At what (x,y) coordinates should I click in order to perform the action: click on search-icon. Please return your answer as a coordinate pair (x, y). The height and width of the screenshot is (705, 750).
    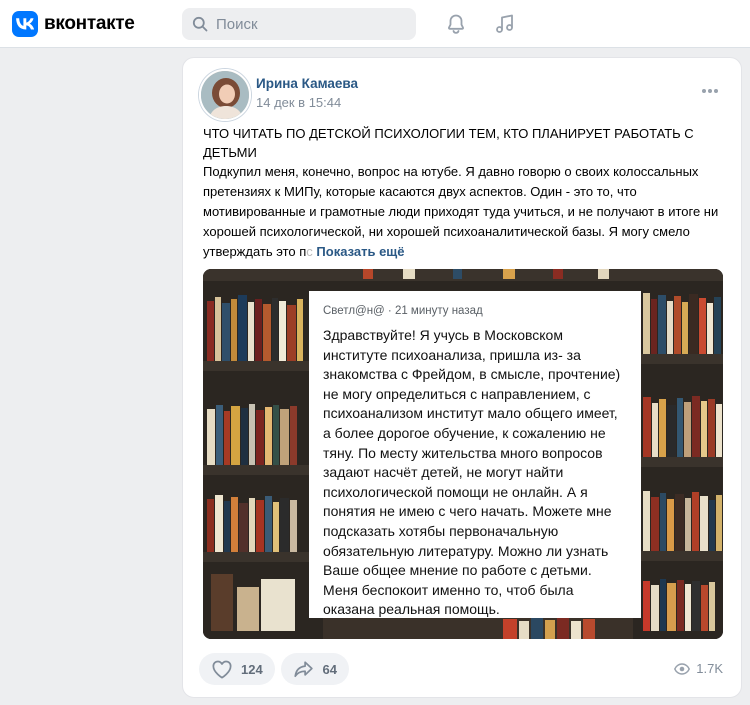
    Looking at the image, I should click on (200, 24).